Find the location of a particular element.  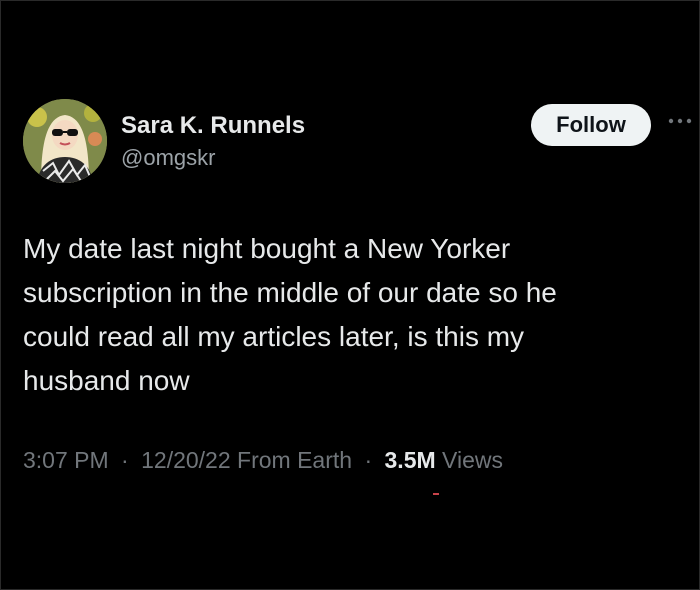

profile-photo-icon is located at coordinates (65, 141).